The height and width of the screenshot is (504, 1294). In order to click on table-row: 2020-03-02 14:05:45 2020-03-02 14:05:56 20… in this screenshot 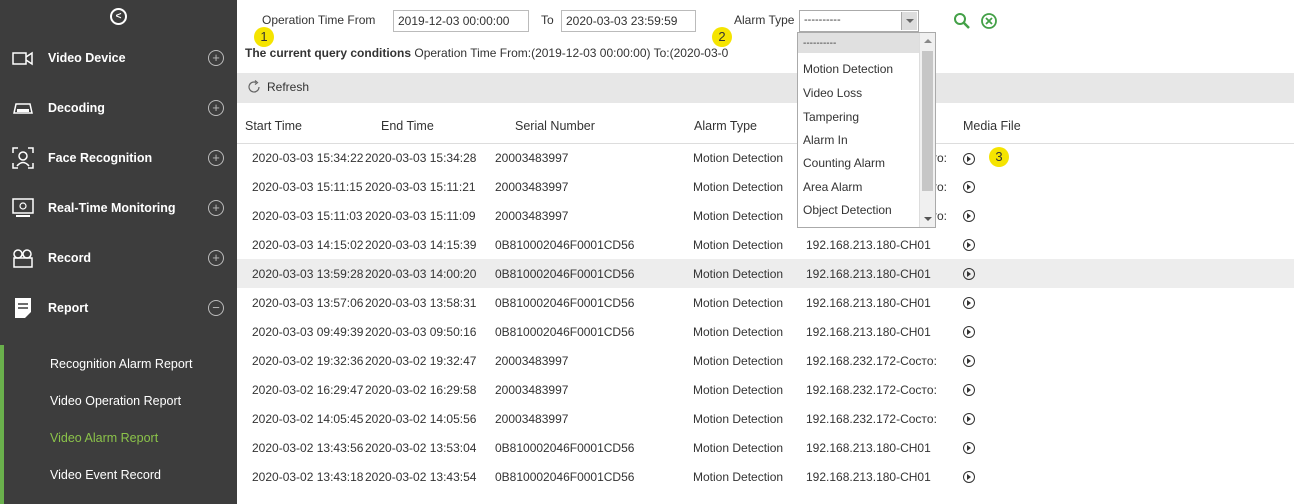, I will do `click(765, 418)`.